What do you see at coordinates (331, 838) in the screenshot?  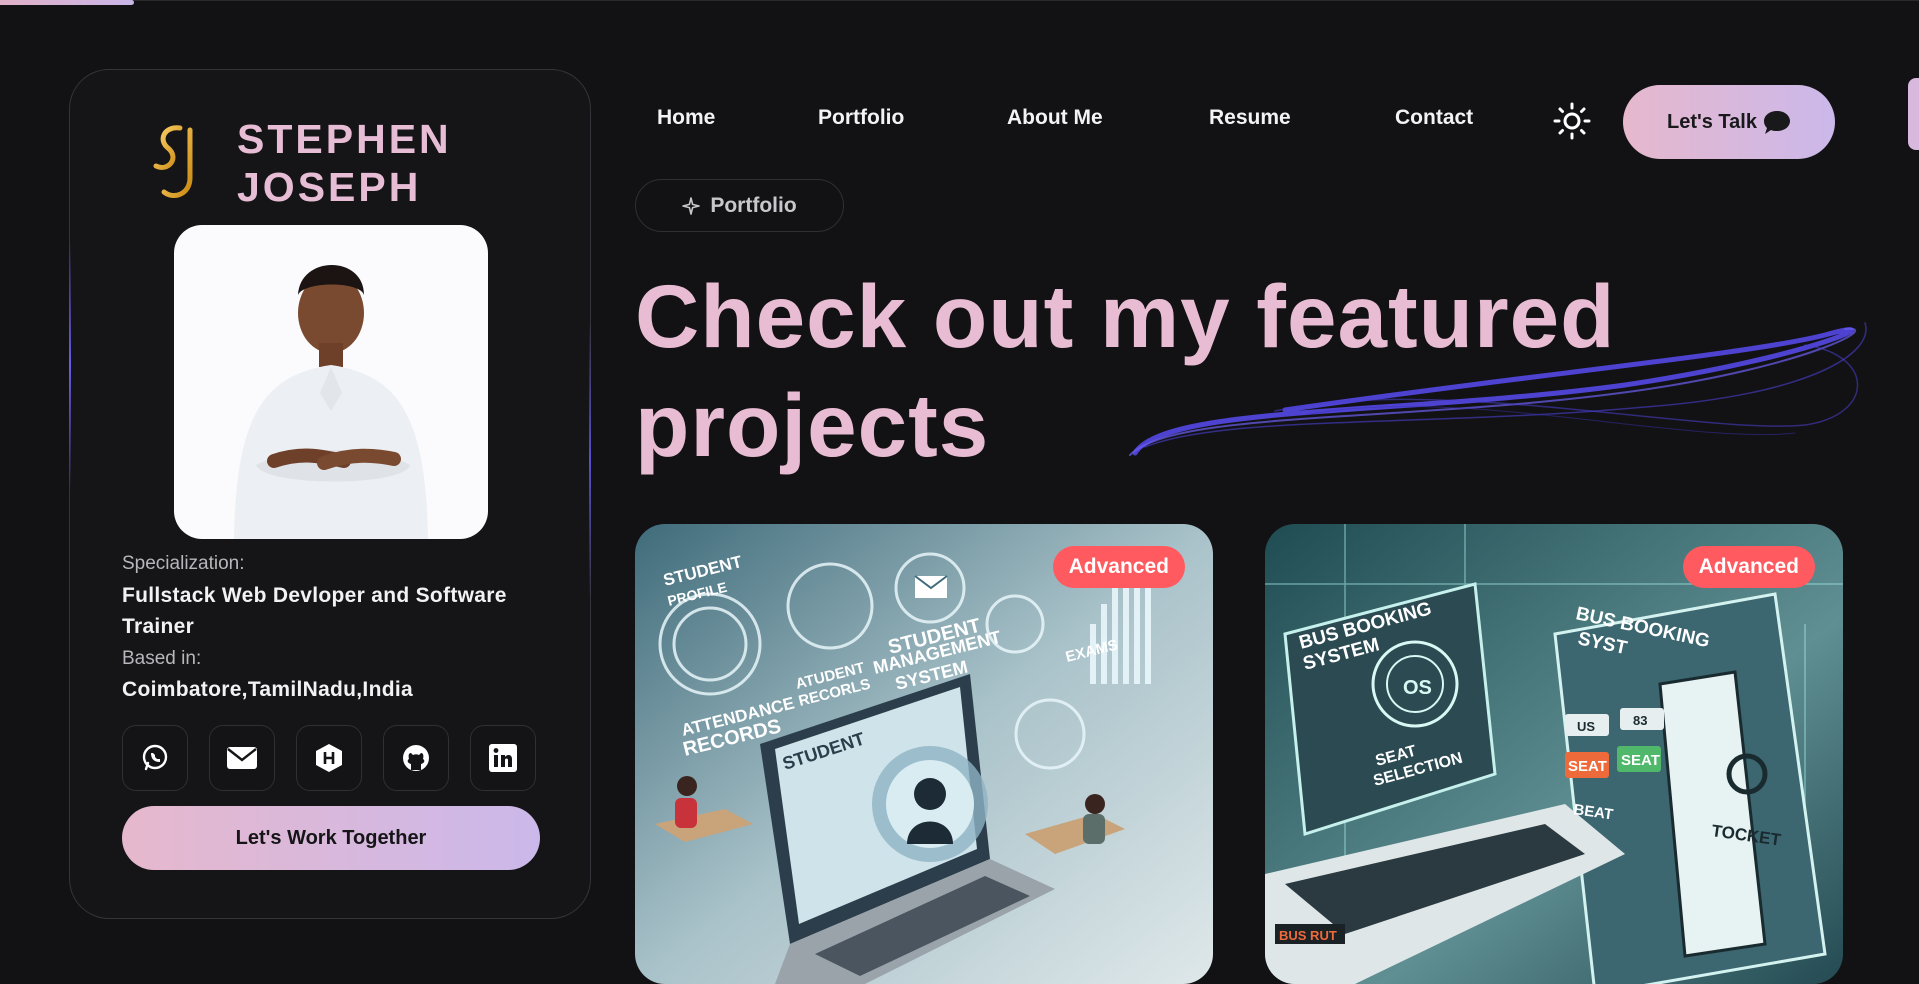 I see `lets-work-together-button: Let's Work Together` at bounding box center [331, 838].